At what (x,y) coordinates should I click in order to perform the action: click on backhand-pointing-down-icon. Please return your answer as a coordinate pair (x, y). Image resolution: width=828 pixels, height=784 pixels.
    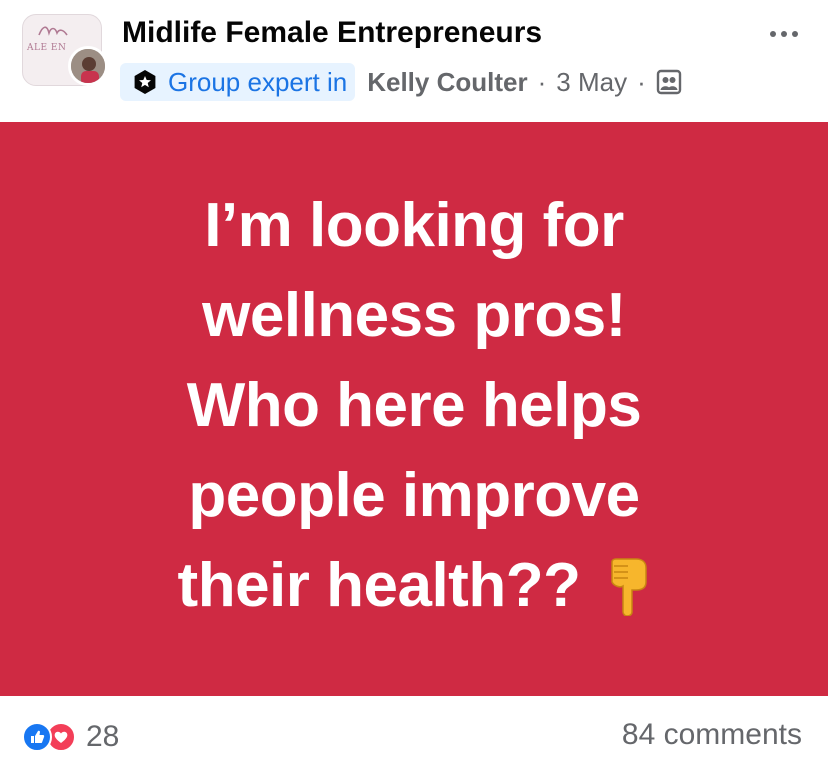
    Looking at the image, I should click on (629, 587).